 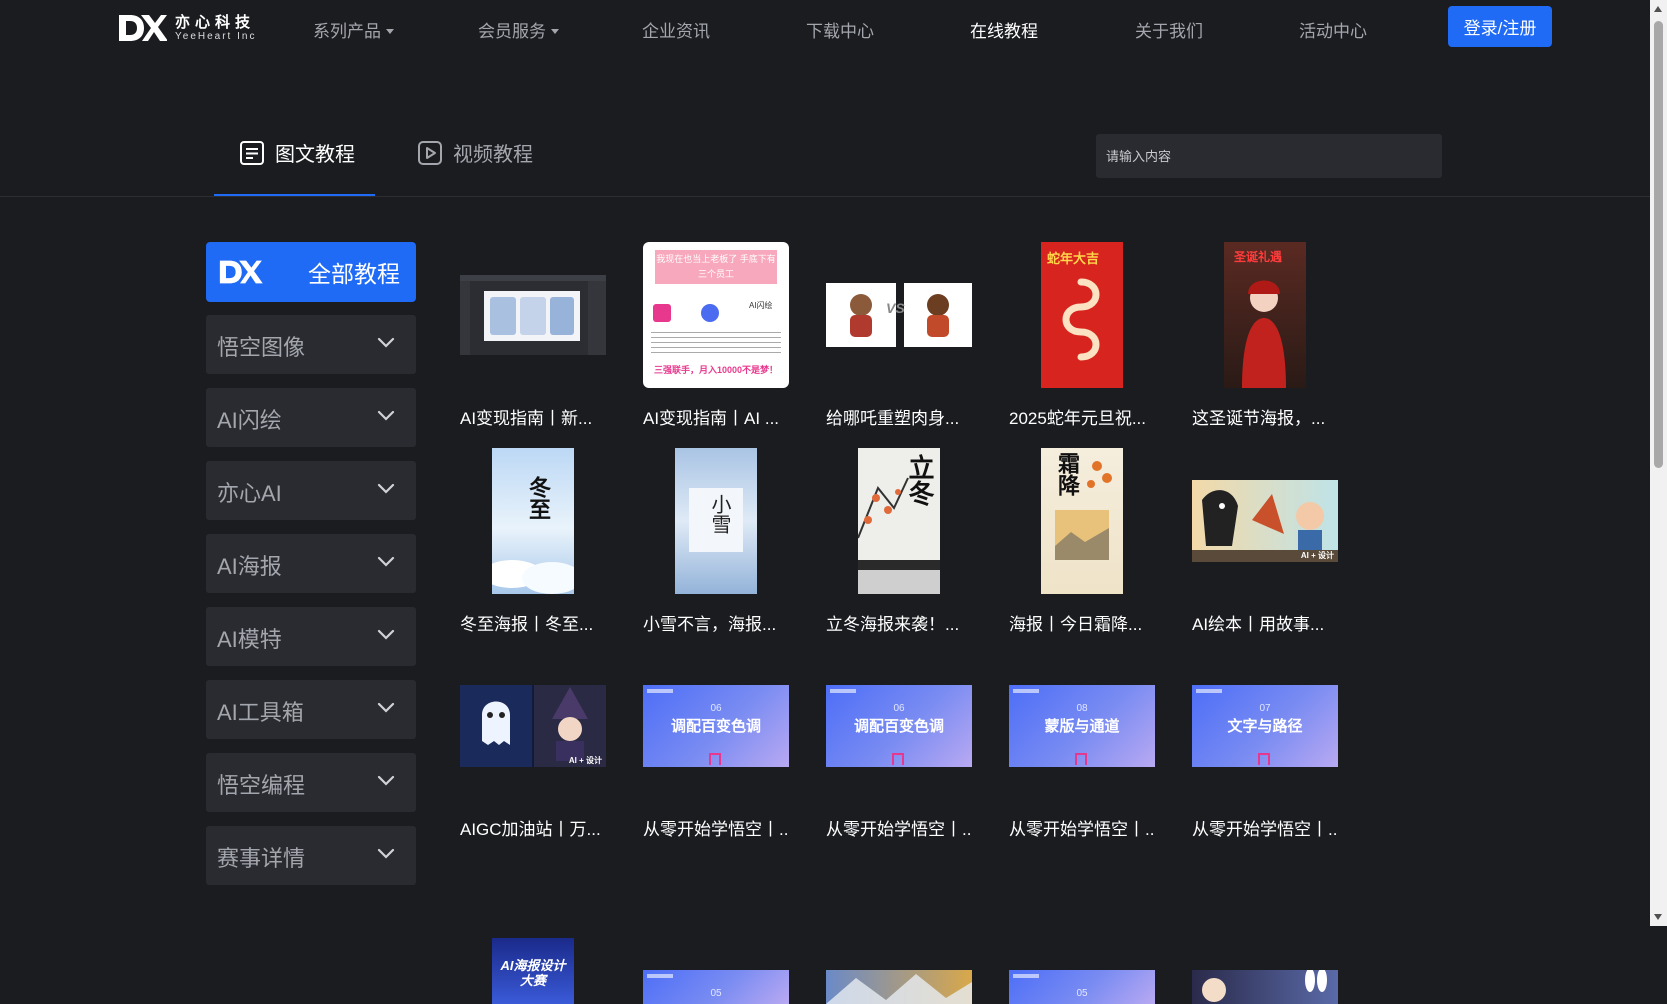 What do you see at coordinates (716, 708) in the screenshot?
I see `lesson-number: 06` at bounding box center [716, 708].